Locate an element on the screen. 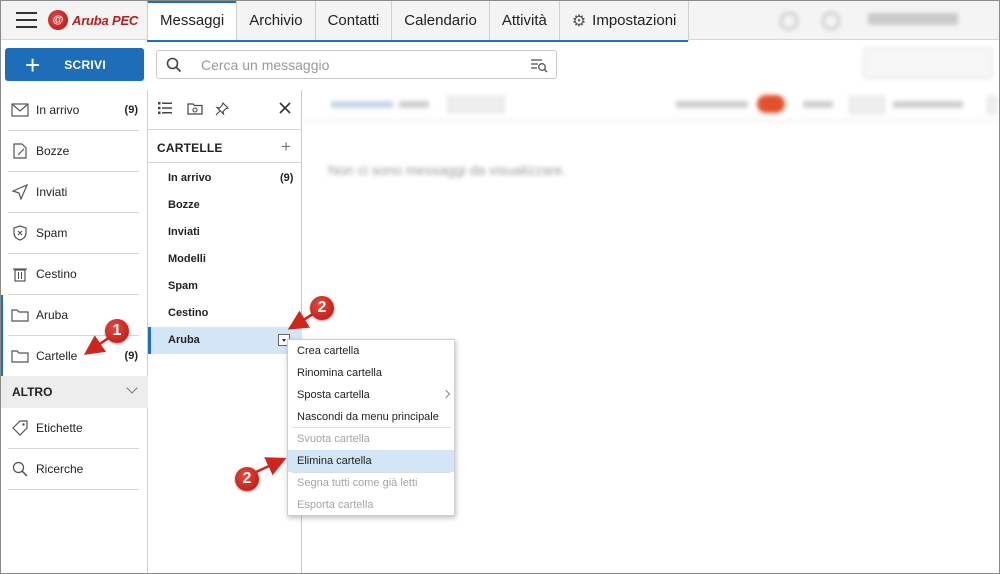 Image resolution: width=1000 pixels, height=574 pixels. message-list-toolbar-blurred is located at coordinates (651, 105).